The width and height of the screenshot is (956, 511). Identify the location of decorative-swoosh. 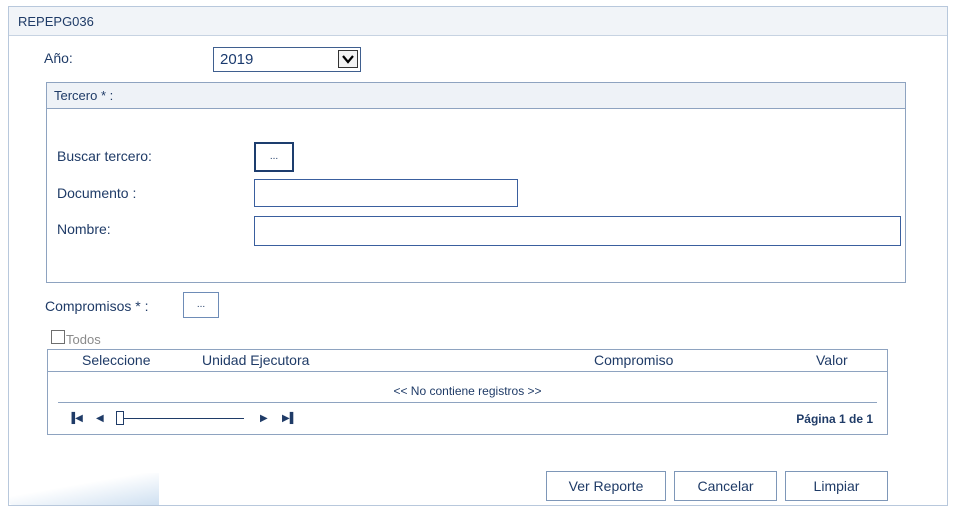
(84, 489).